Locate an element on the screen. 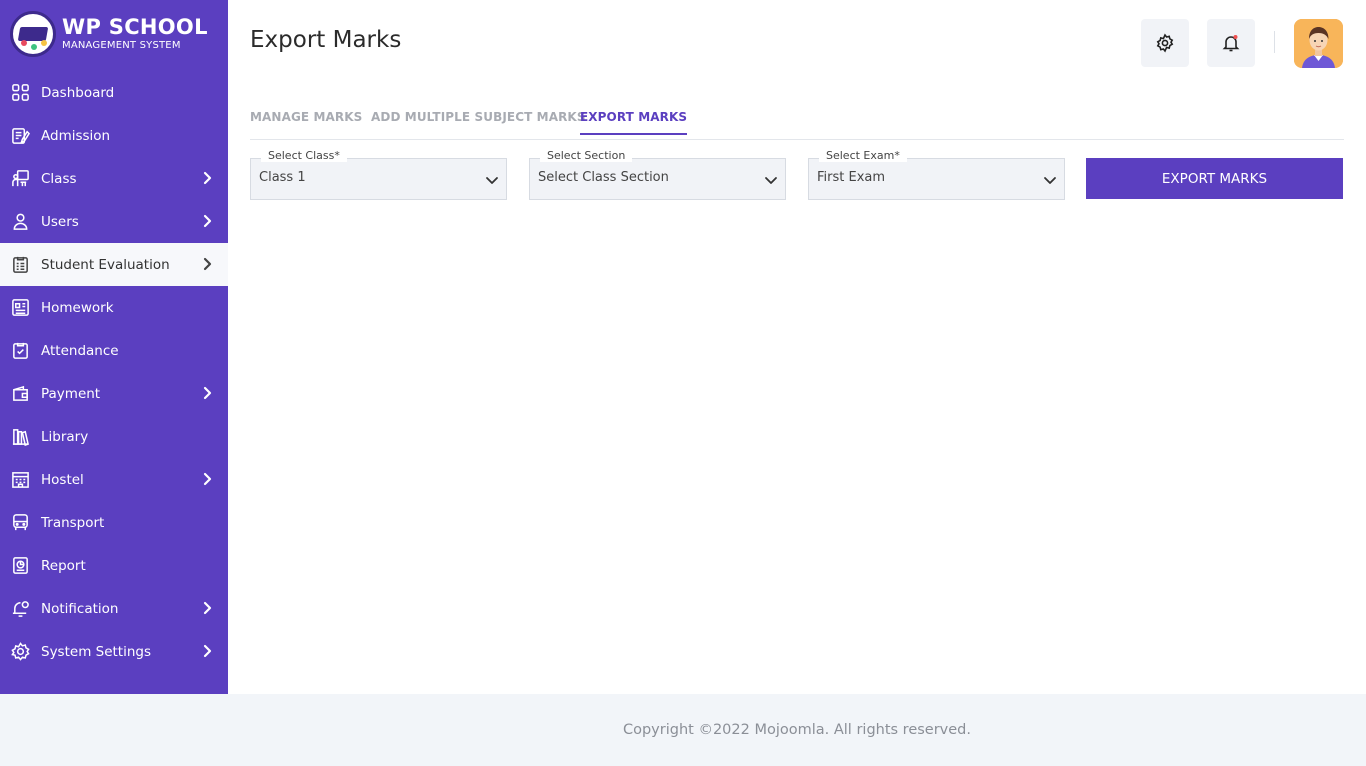  tab-manage-marks: MANAGE MARKS is located at coordinates (306, 121).